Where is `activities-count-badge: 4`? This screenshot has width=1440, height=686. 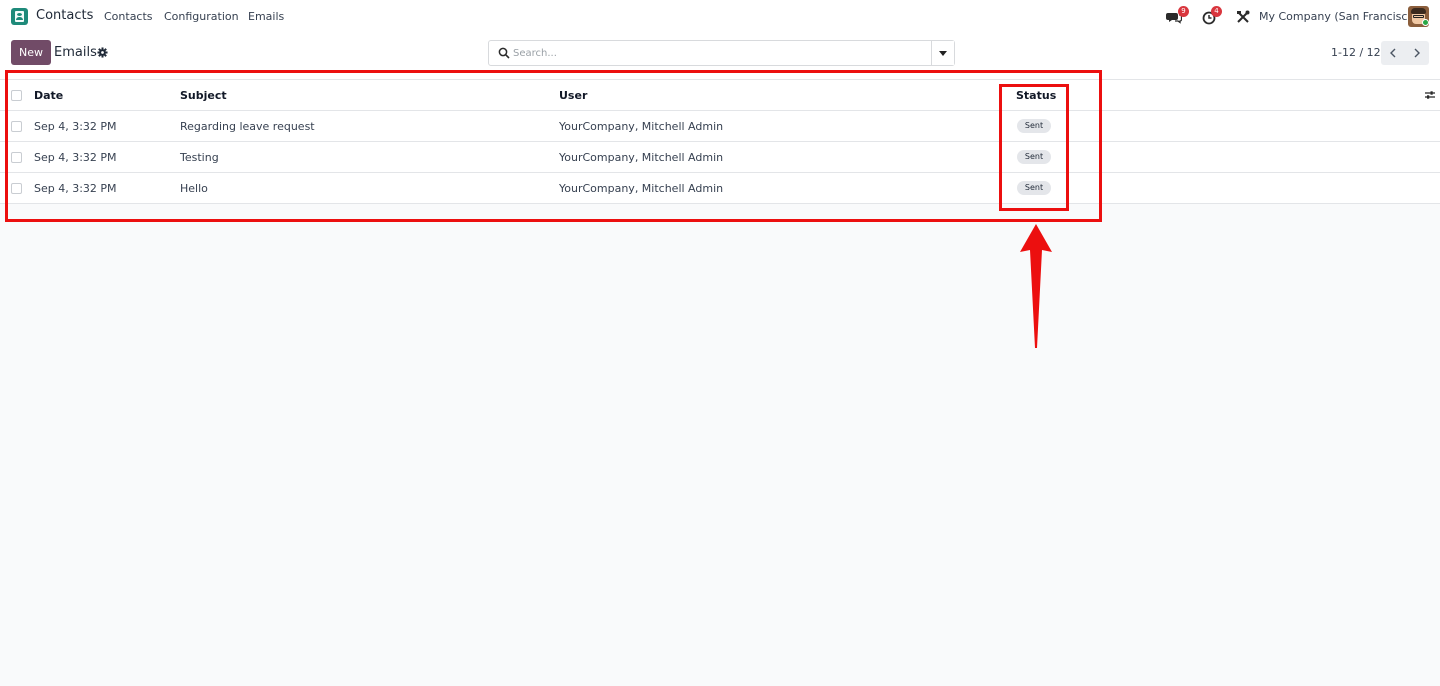 activities-count-badge: 4 is located at coordinates (1216, 11).